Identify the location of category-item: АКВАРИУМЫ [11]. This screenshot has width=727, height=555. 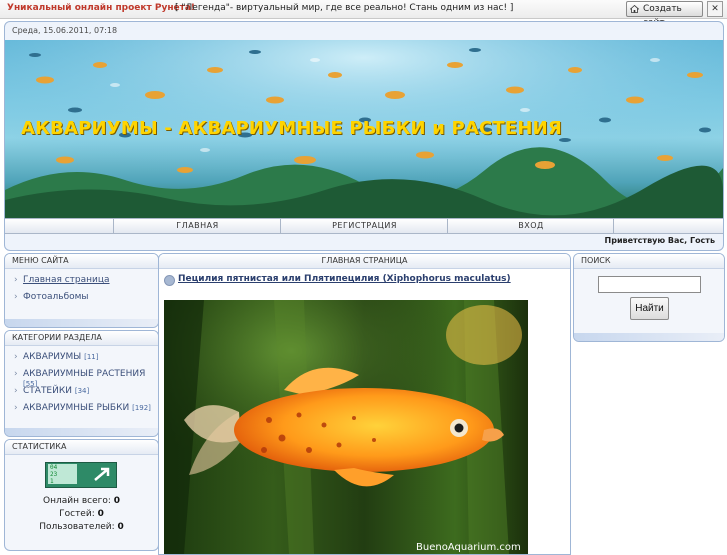
(60, 357).